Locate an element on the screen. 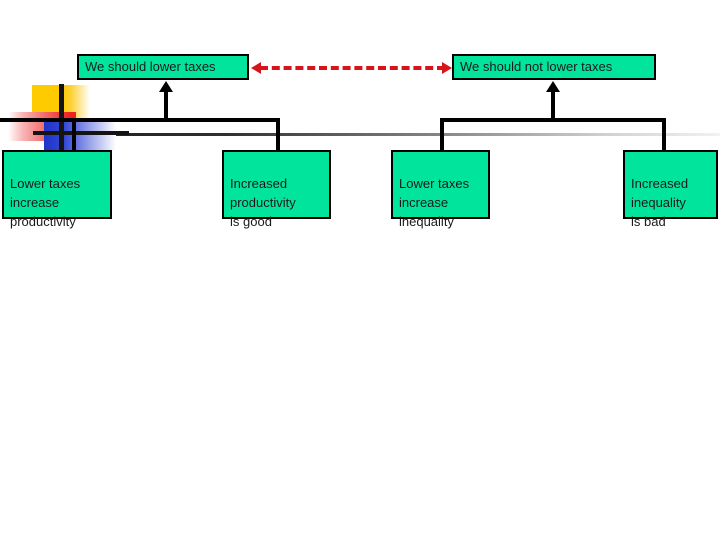 The image size is (720, 540). connector-spanner-right is located at coordinates (553, 120).